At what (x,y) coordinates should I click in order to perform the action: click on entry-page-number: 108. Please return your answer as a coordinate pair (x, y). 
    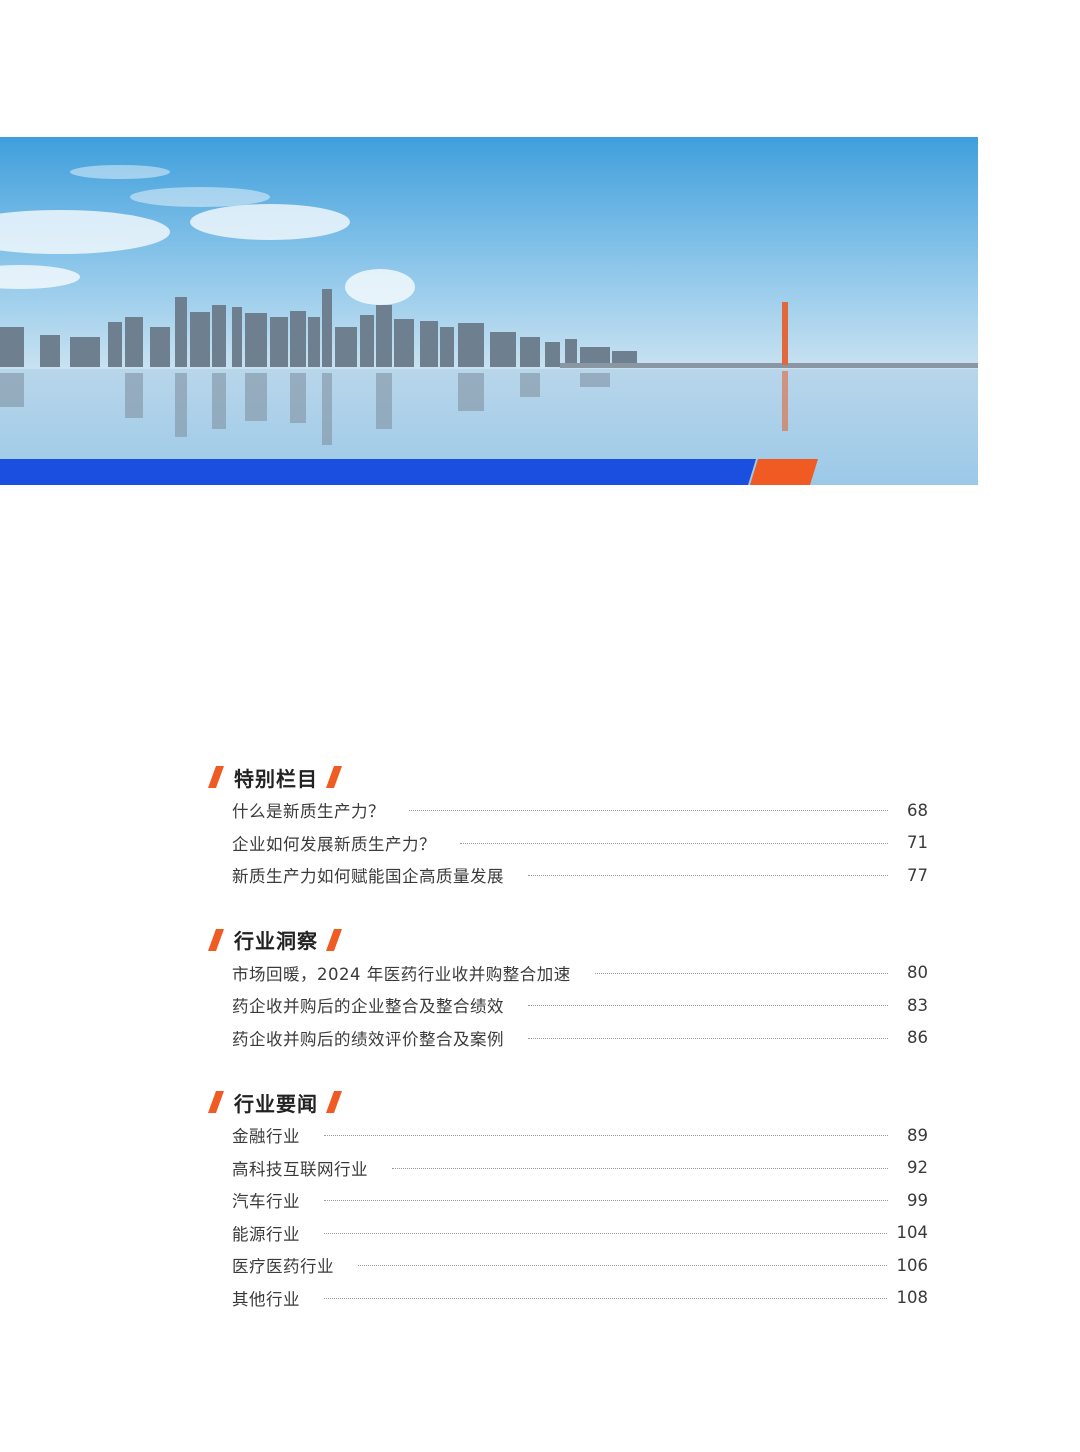
    Looking at the image, I should click on (912, 1298).